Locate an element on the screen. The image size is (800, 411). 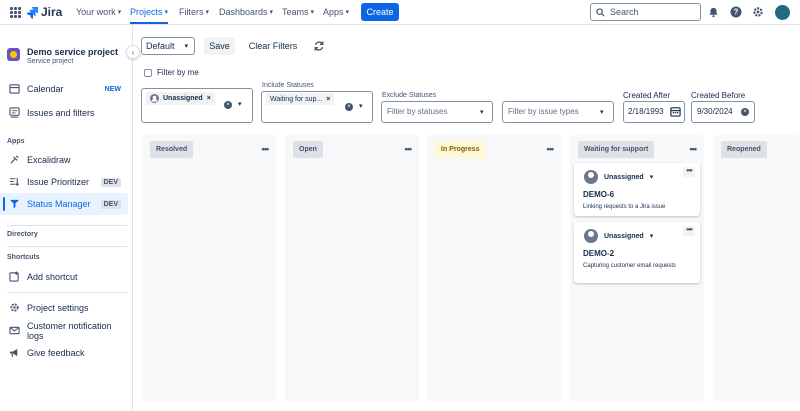
nav-filters: Filters ▾ is located at coordinates (194, 12).